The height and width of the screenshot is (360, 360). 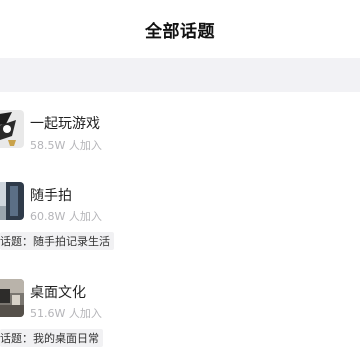 What do you see at coordinates (65, 123) in the screenshot?
I see `topic-name: 一起玩游戏` at bounding box center [65, 123].